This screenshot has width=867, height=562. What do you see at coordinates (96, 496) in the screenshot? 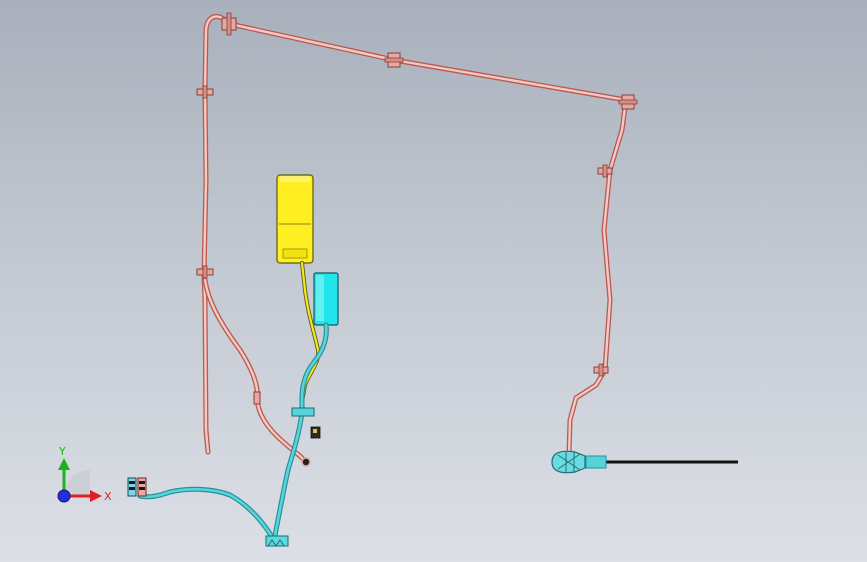
I see `x-axis-arrow` at bounding box center [96, 496].